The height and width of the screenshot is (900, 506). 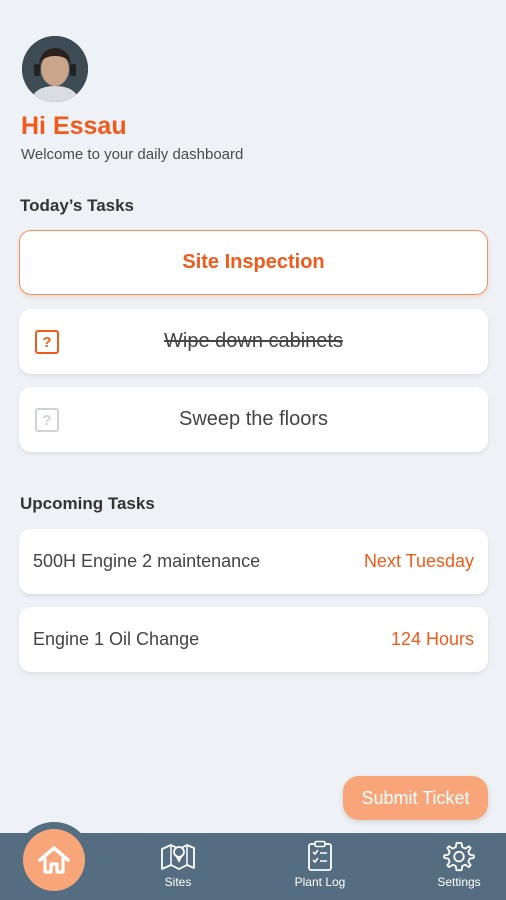 I want to click on nav-home-button, so click(x=54, y=860).